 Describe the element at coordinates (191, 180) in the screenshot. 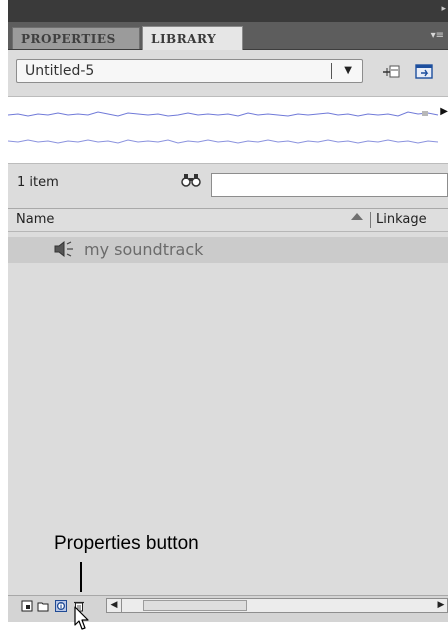

I see `binoculars-icon` at that location.